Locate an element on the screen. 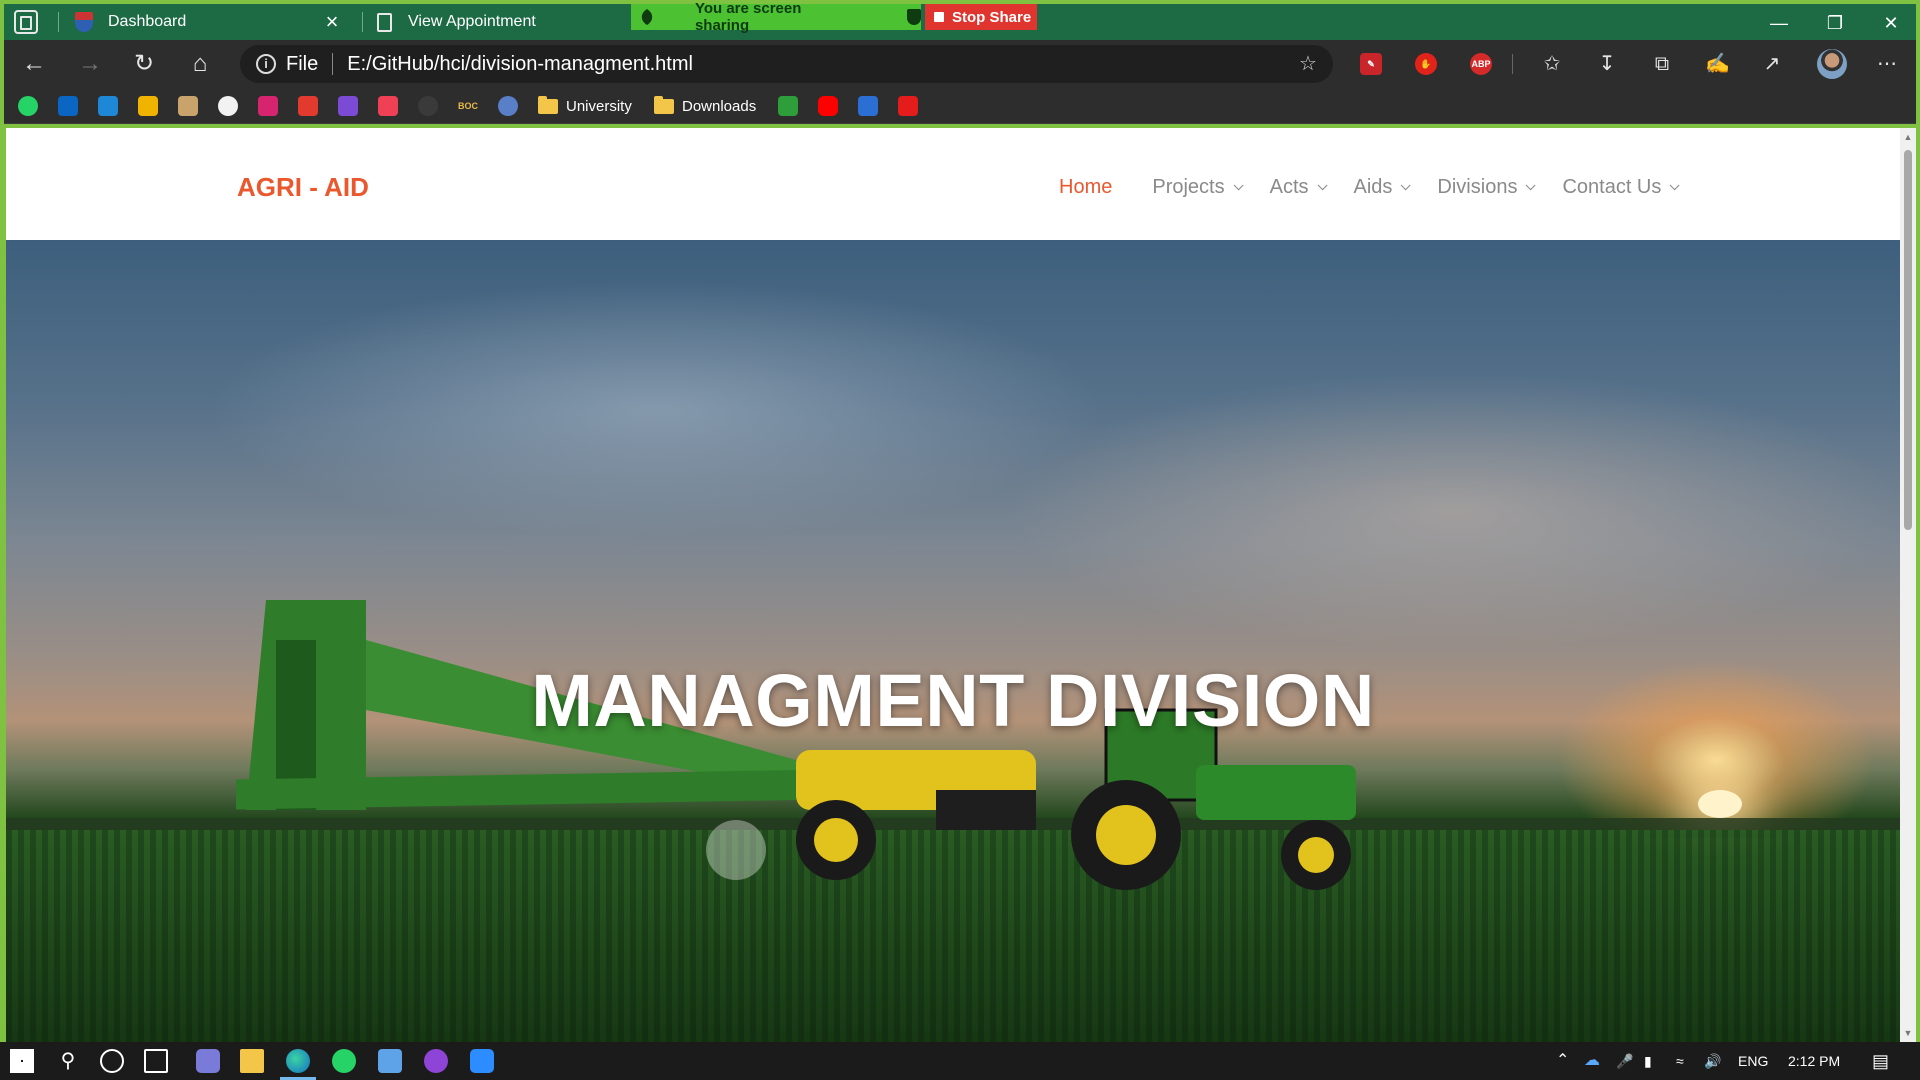 The width and height of the screenshot is (1920, 1080). page-icon is located at coordinates (384, 22).